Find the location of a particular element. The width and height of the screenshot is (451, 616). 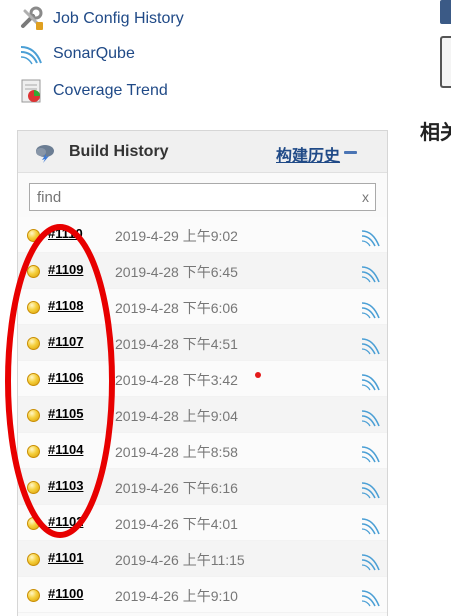

build-timestamp: 2019-4-28 下午6:45 is located at coordinates (176, 272).